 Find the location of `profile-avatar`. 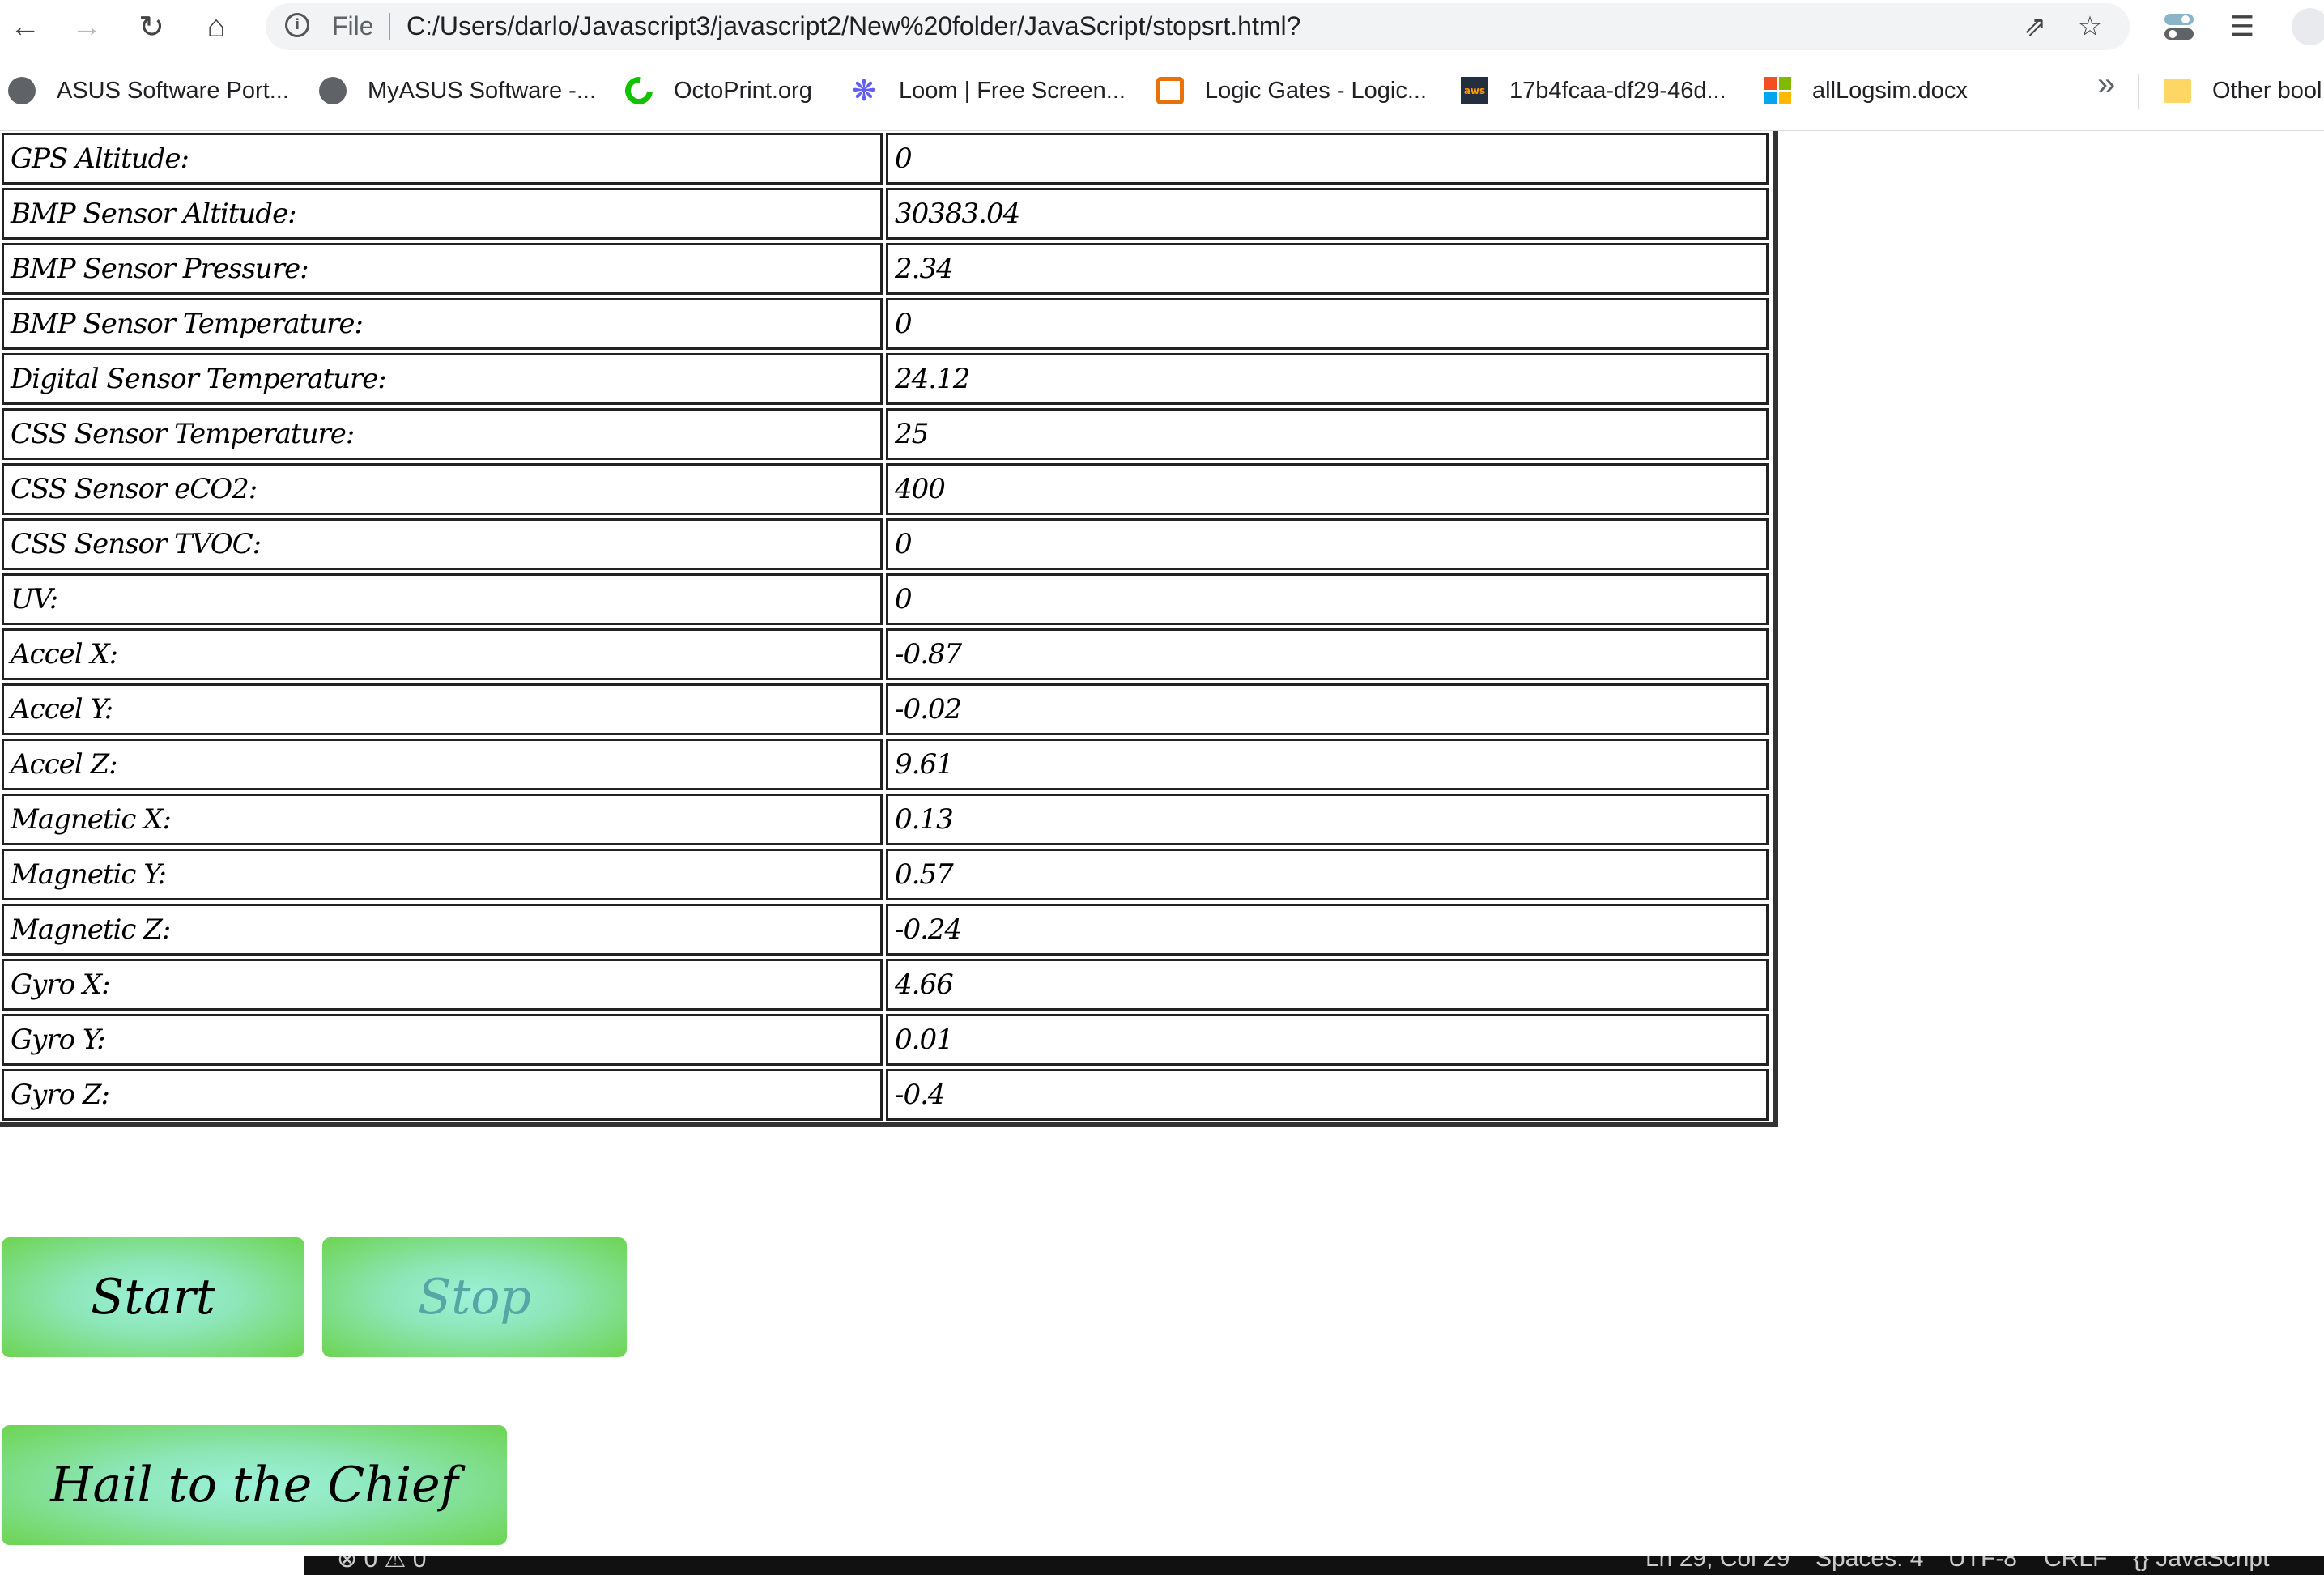

profile-avatar is located at coordinates (2308, 27).